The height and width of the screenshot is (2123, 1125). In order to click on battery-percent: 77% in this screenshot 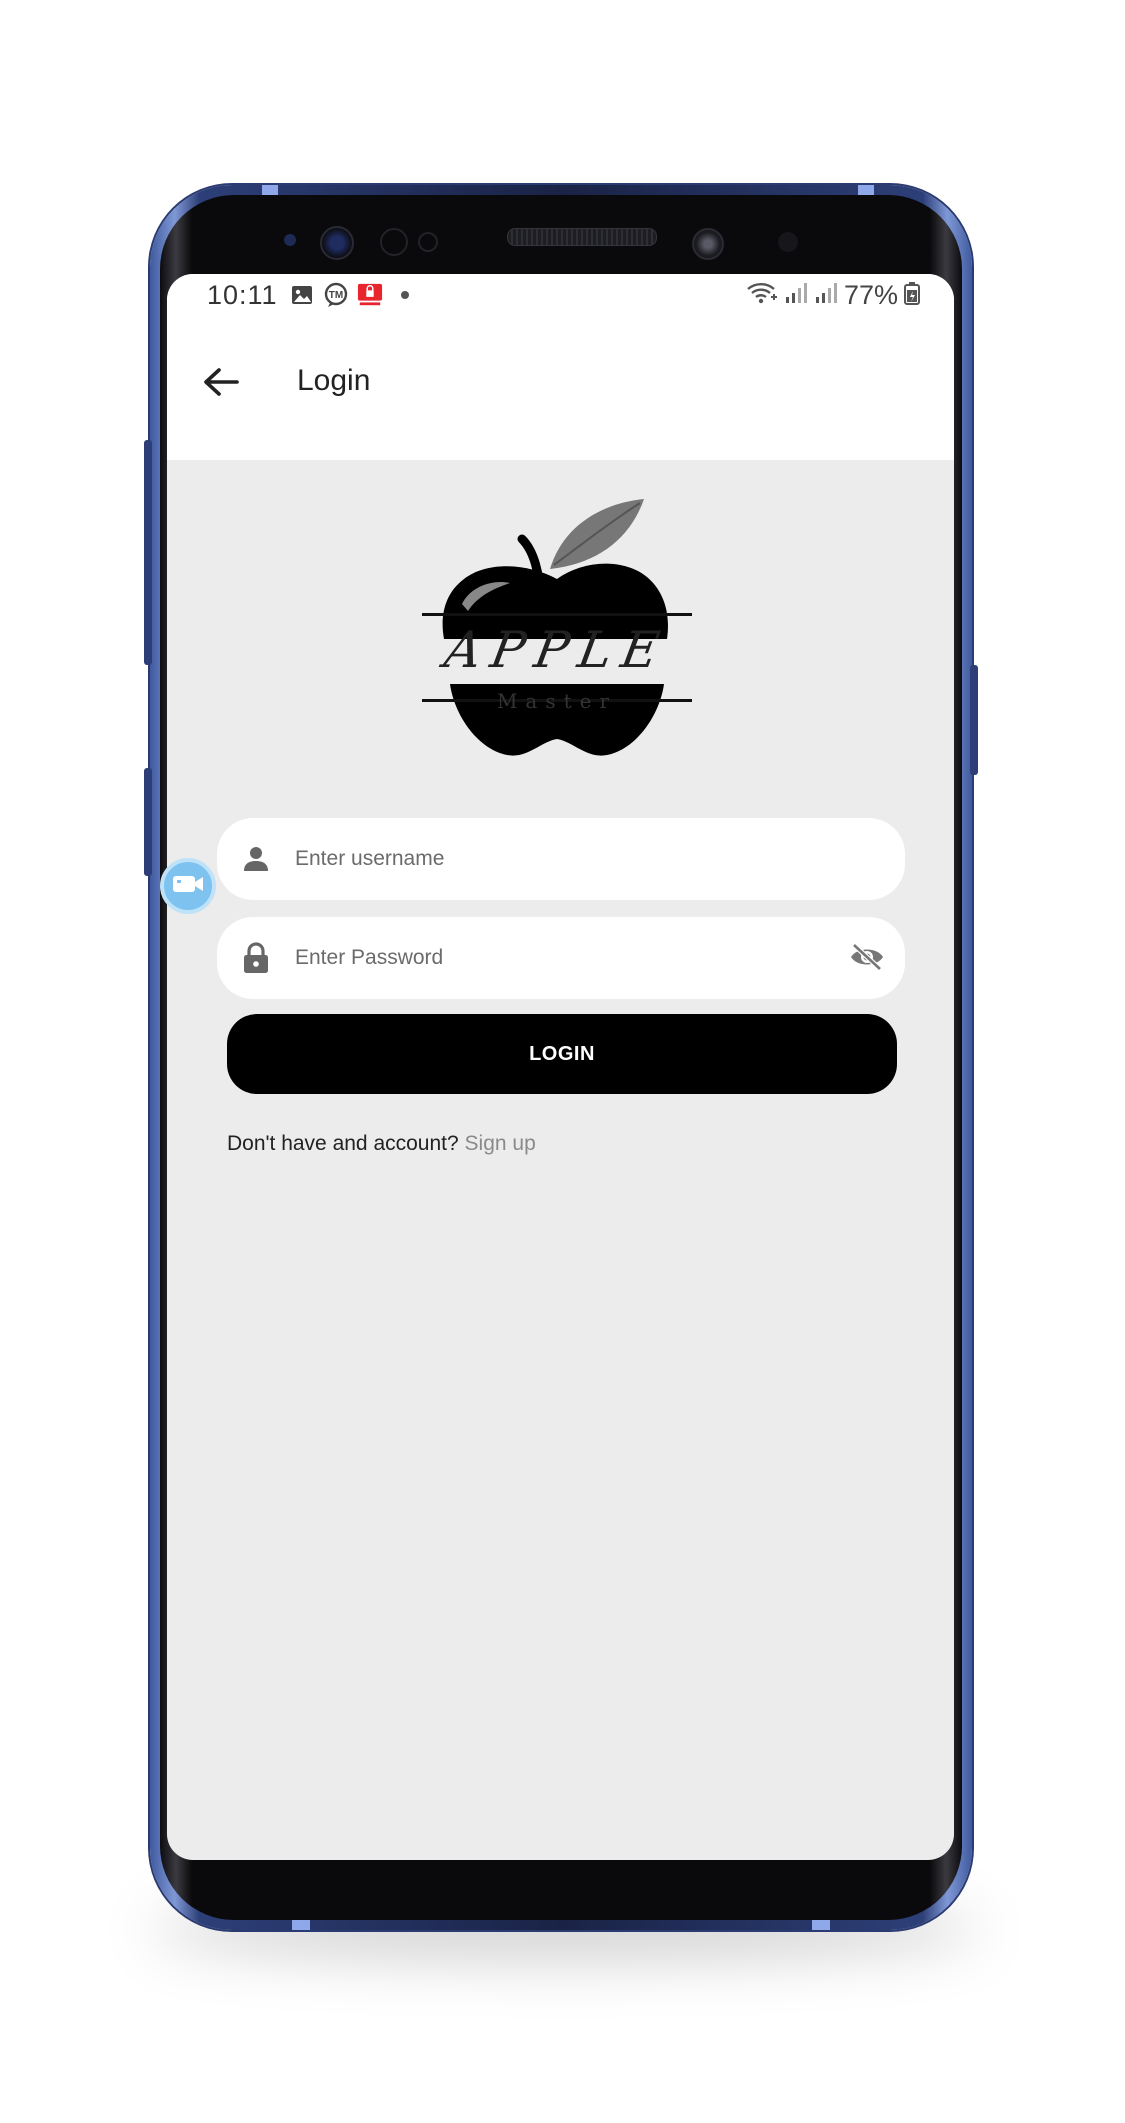, I will do `click(870, 295)`.